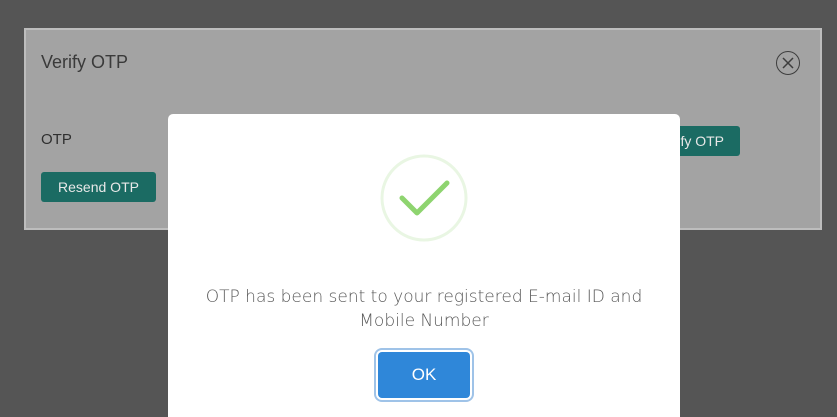 The image size is (837, 417). What do you see at coordinates (98, 187) in the screenshot?
I see `resend-otp-button: Resend OTP` at bounding box center [98, 187].